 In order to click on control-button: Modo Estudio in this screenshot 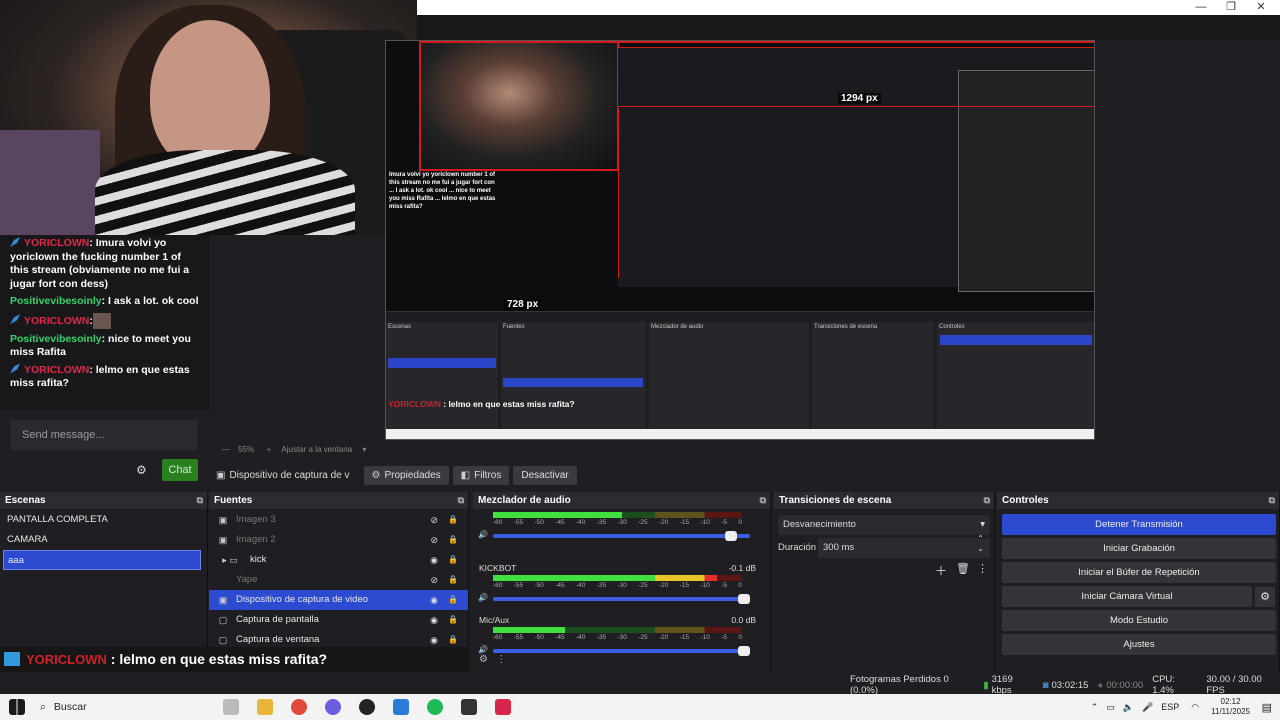, I will do `click(1139, 620)`.